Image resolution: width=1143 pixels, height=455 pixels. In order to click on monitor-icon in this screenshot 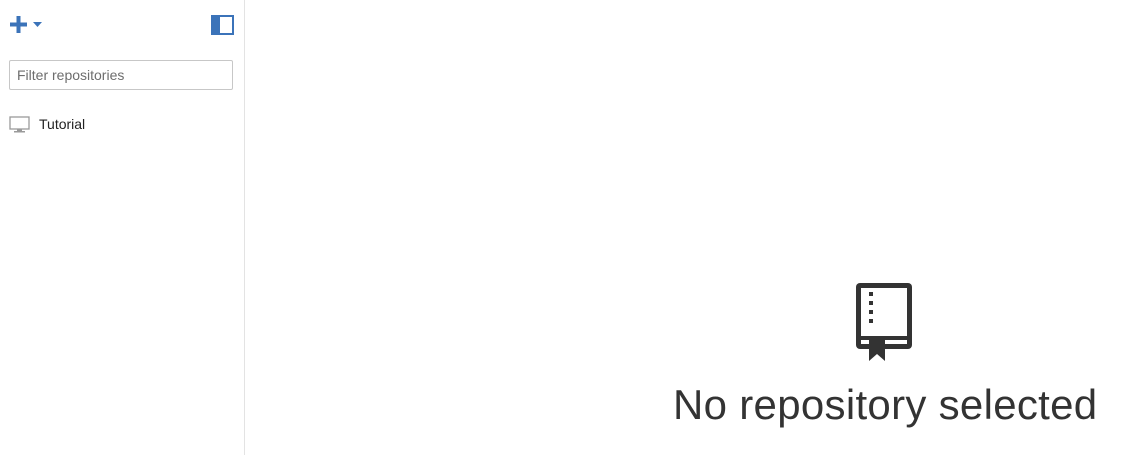, I will do `click(19, 124)`.